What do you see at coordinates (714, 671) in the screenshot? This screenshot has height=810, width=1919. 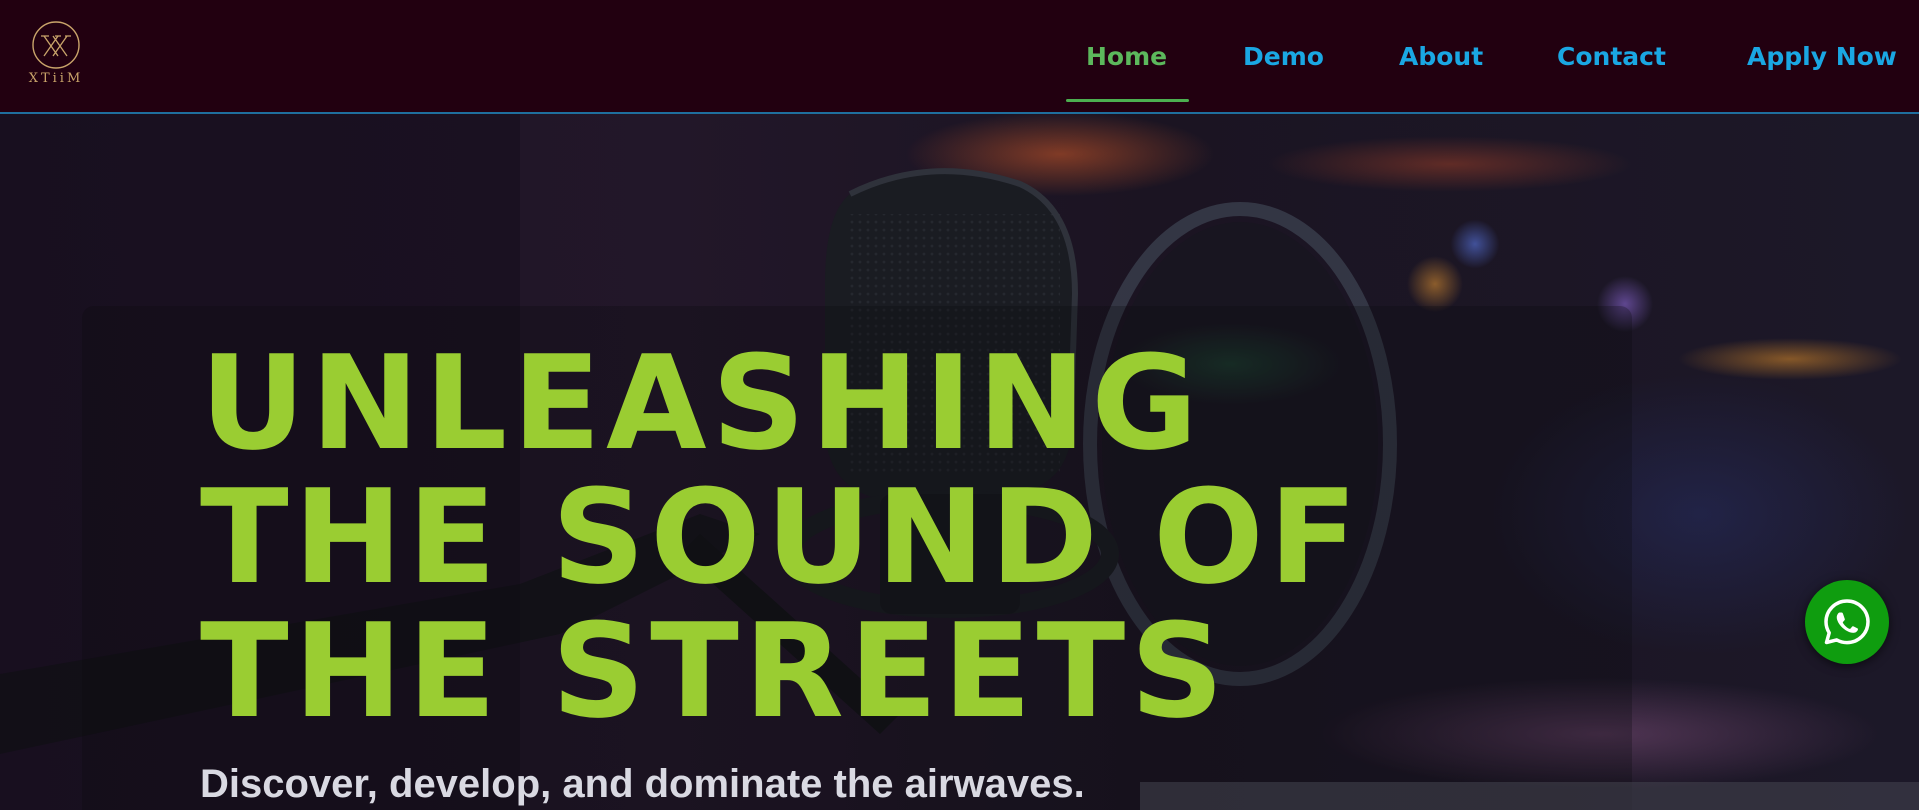 I see `hero-headline-line-3: THE STREETS` at bounding box center [714, 671].